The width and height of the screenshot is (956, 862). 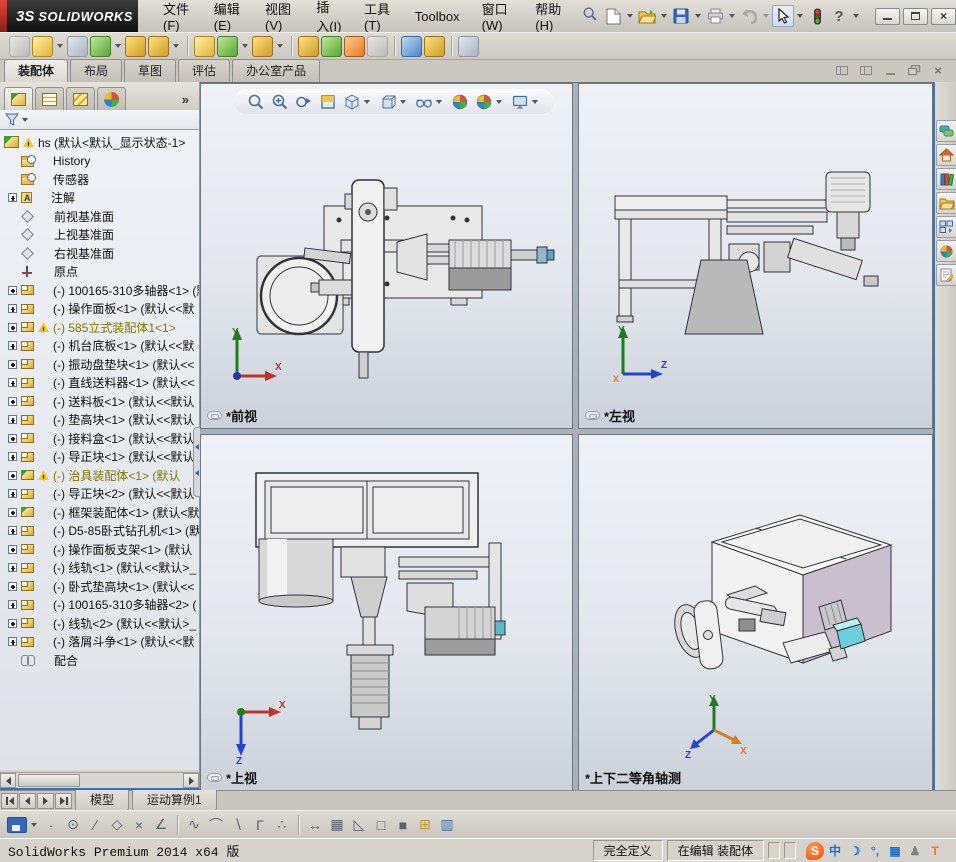 What do you see at coordinates (915, 851) in the screenshot?
I see `ime-toolbox: ♟` at bounding box center [915, 851].